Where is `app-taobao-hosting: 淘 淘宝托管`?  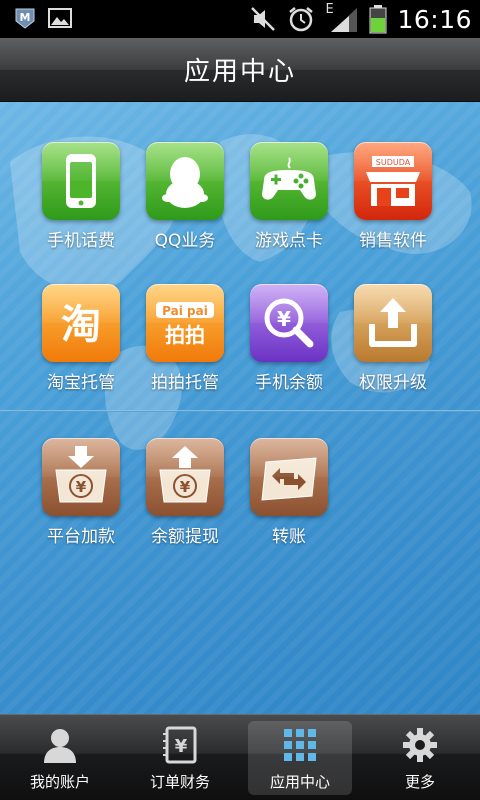 app-taobao-hosting: 淘 淘宝托管 is located at coordinates (81, 338).